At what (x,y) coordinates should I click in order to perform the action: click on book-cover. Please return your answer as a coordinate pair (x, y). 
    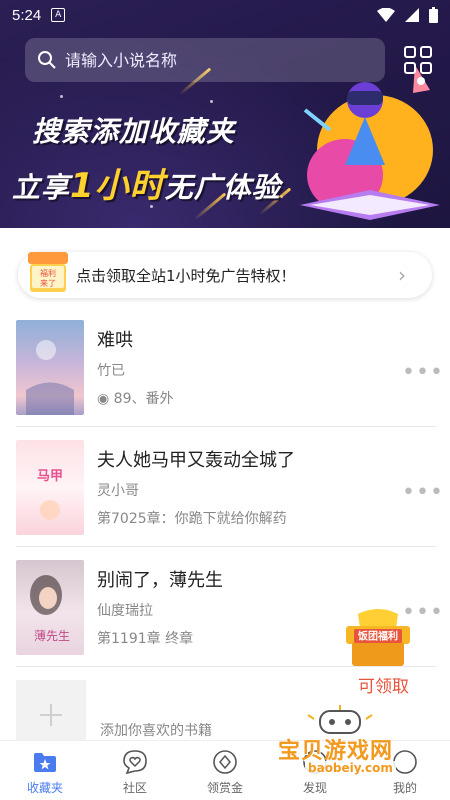
    Looking at the image, I should click on (50, 367).